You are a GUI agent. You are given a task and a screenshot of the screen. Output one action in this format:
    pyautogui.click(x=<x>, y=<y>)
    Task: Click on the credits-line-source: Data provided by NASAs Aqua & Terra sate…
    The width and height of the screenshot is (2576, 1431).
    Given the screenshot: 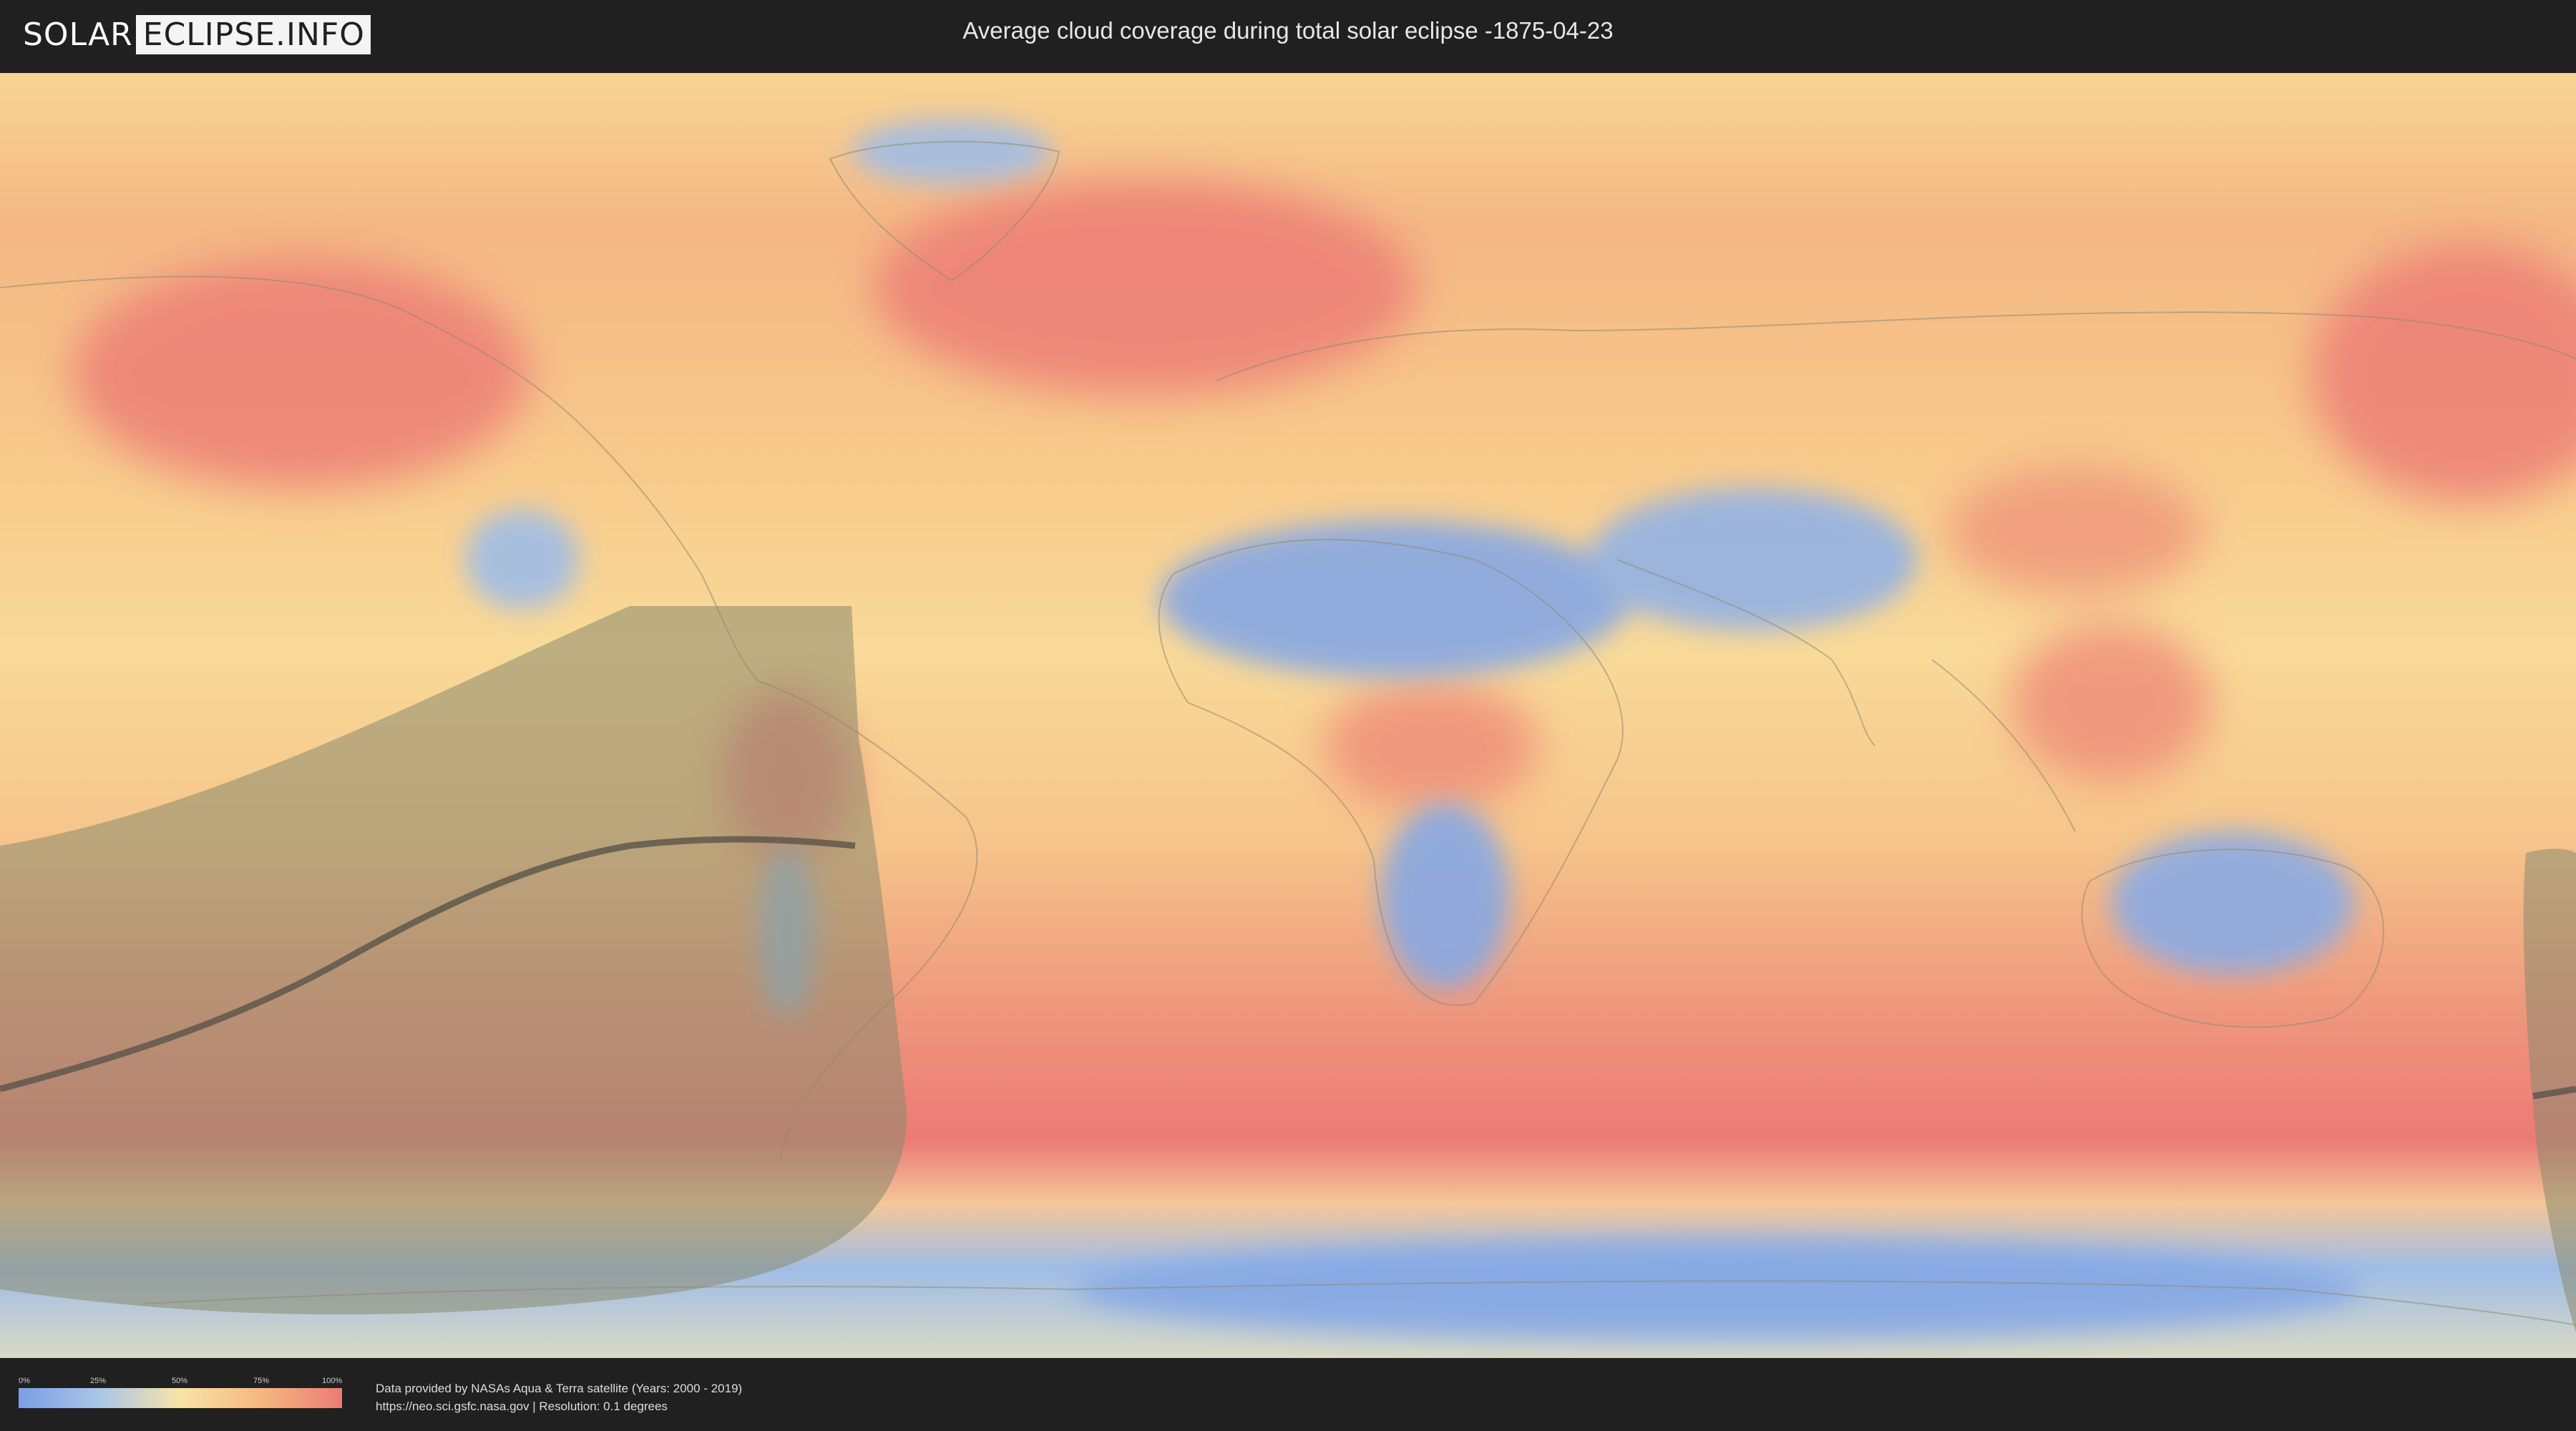 What is the action you would take?
    pyautogui.click(x=559, y=1388)
    